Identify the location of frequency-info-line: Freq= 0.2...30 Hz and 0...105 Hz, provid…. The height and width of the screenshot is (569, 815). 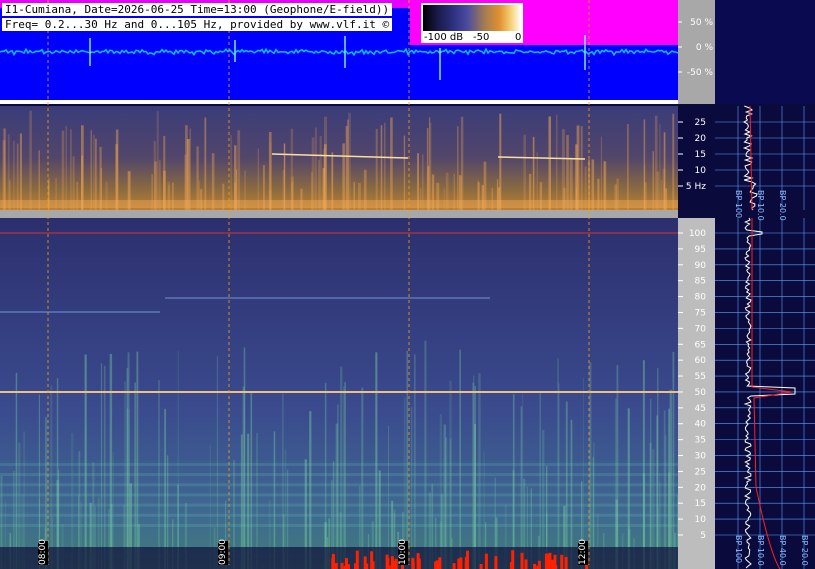
(197, 24).